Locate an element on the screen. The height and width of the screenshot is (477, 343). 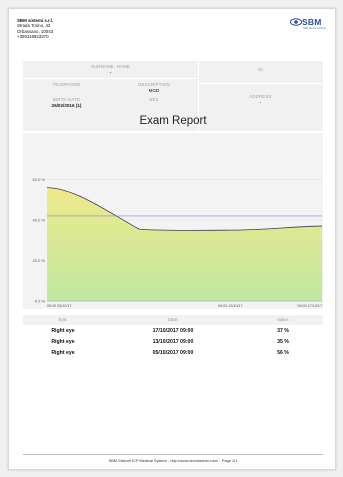
row-date: 13/10/2017 09:00 is located at coordinates (173, 342).